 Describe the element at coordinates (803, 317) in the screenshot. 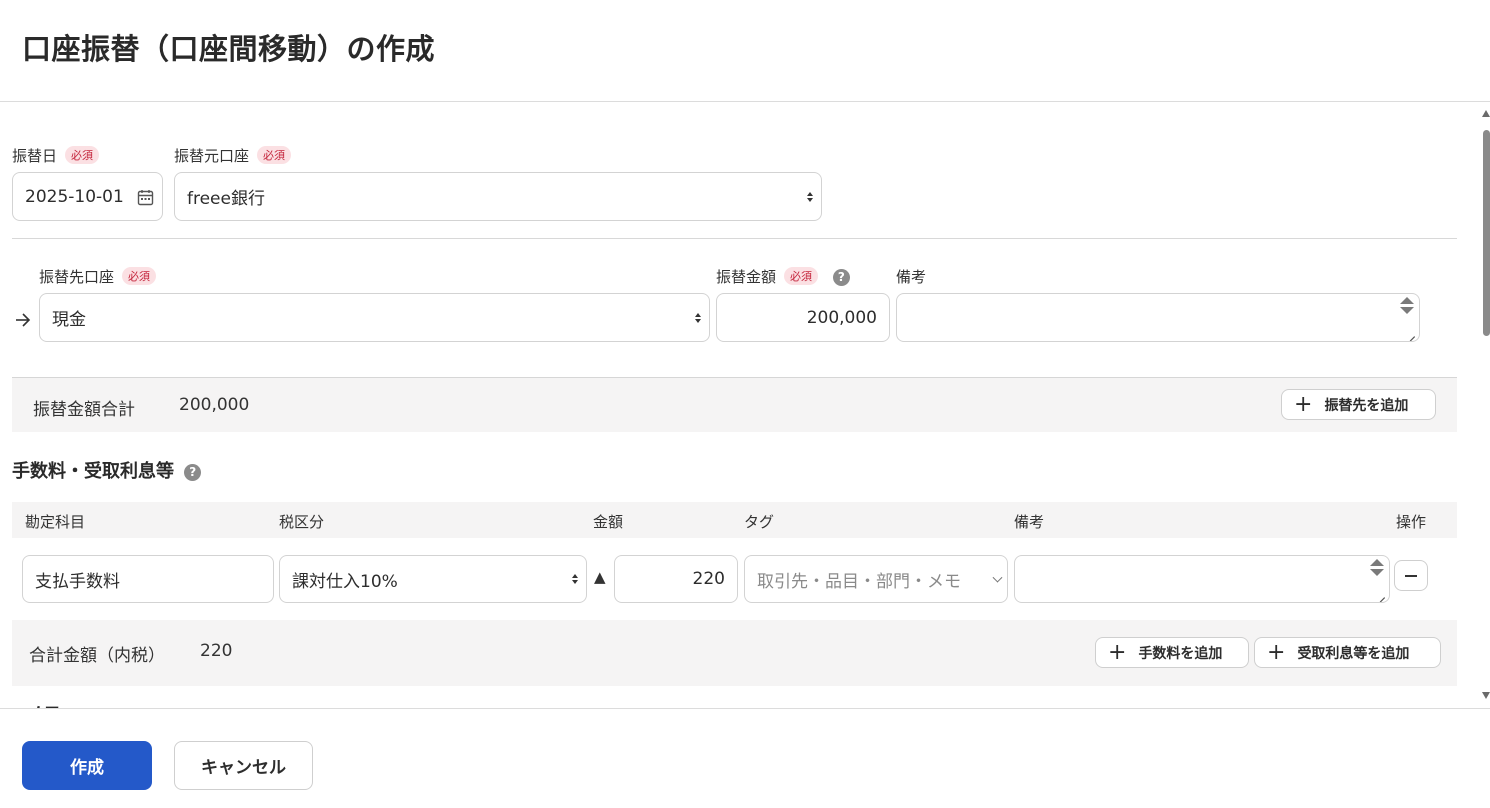

I see `transfer-amount-input: 200,000` at that location.